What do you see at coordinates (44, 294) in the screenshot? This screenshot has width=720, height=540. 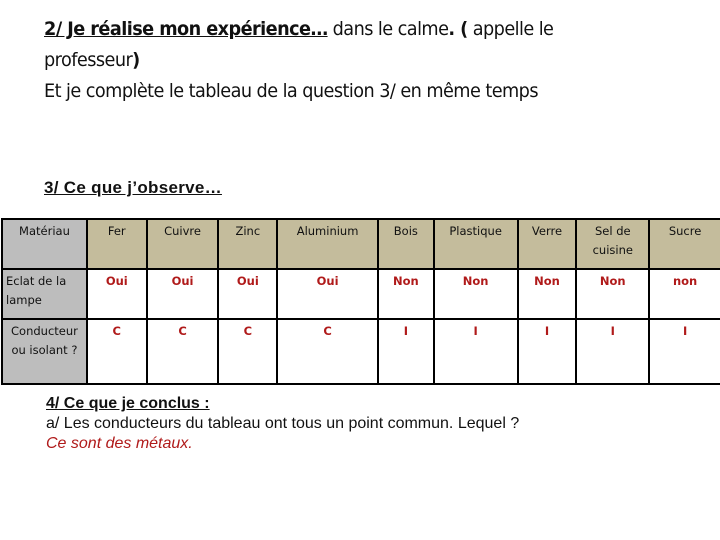 I see `row-label: Eclat de la lampe` at bounding box center [44, 294].